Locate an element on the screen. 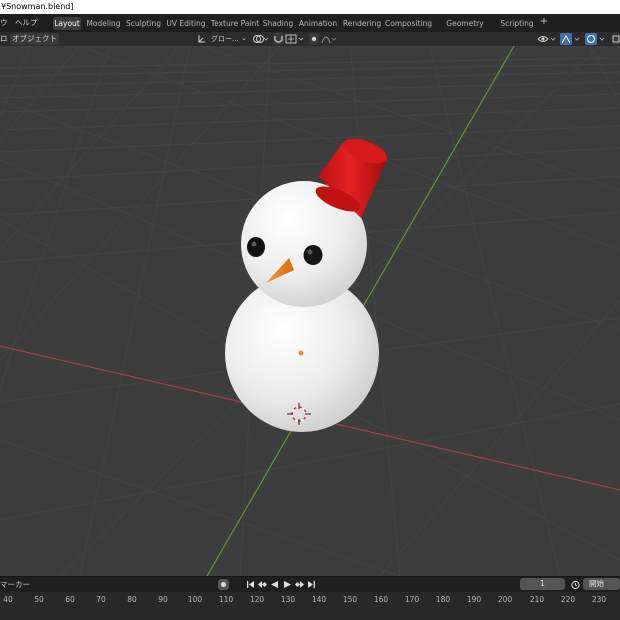 The width and height of the screenshot is (620, 620). preview-range-icon is located at coordinates (575, 584).